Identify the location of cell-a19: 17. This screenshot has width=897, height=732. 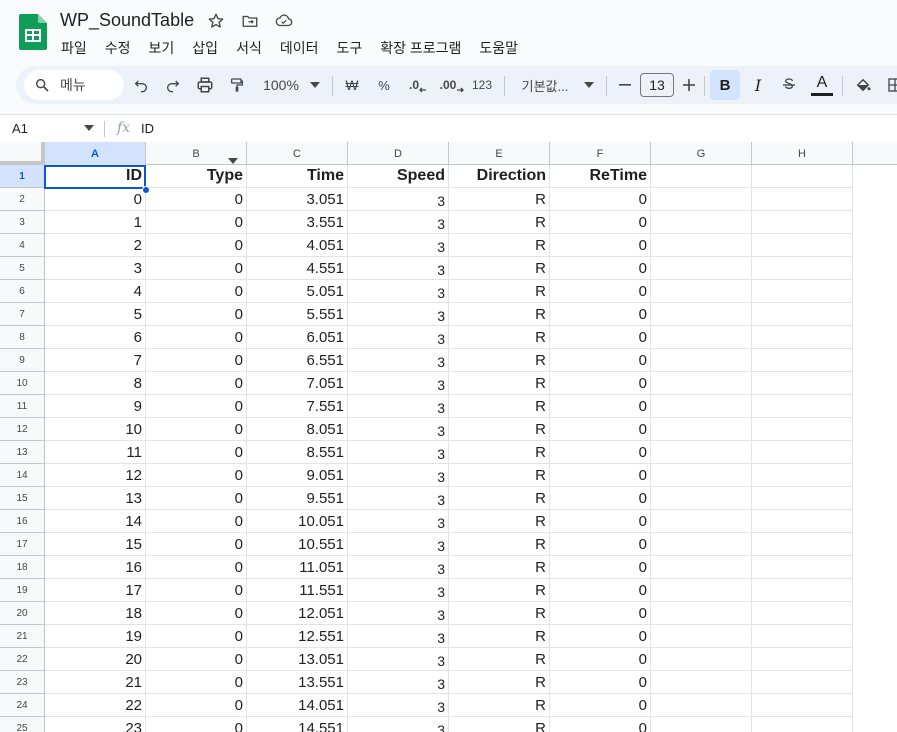
(95, 590).